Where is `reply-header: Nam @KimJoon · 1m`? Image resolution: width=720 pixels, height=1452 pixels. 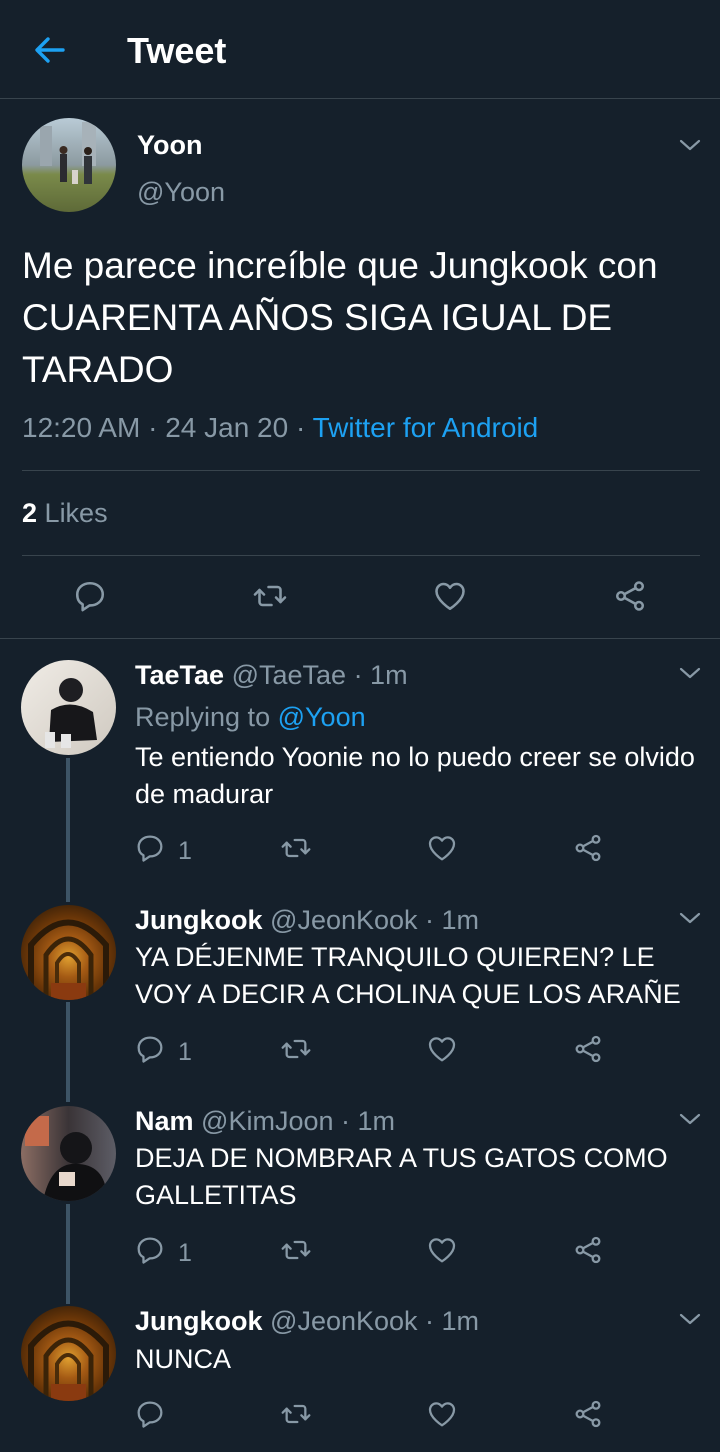 reply-header: Nam @KimJoon · 1m is located at coordinates (265, 1121).